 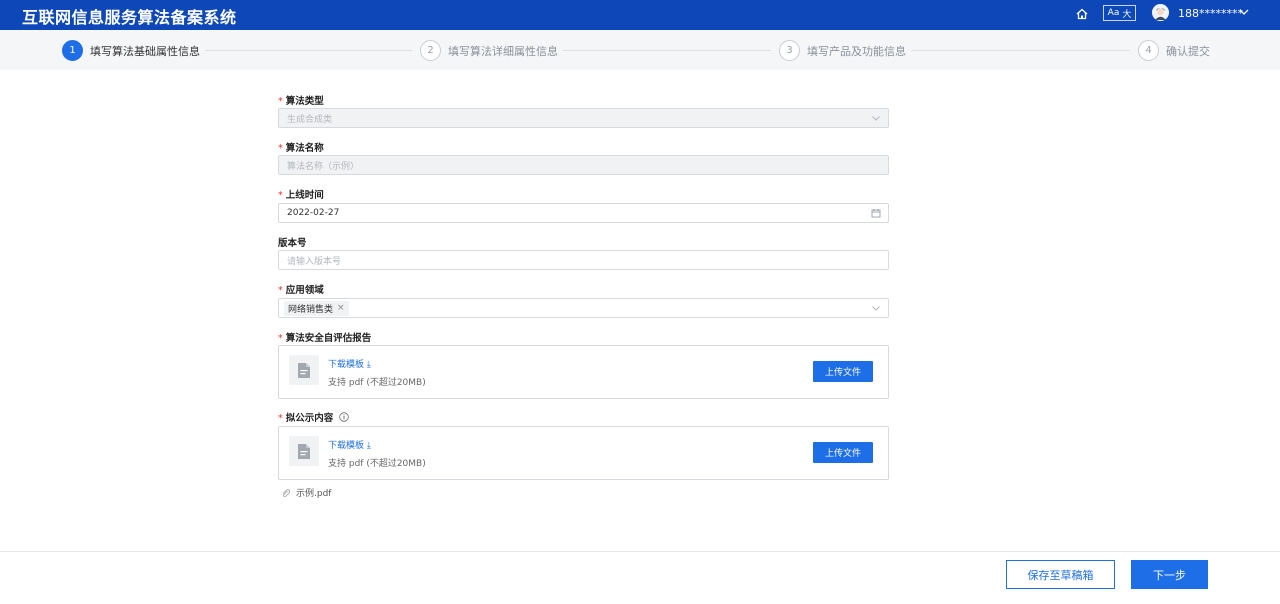 I want to click on attachment-name: 示例.pdf, so click(x=314, y=494).